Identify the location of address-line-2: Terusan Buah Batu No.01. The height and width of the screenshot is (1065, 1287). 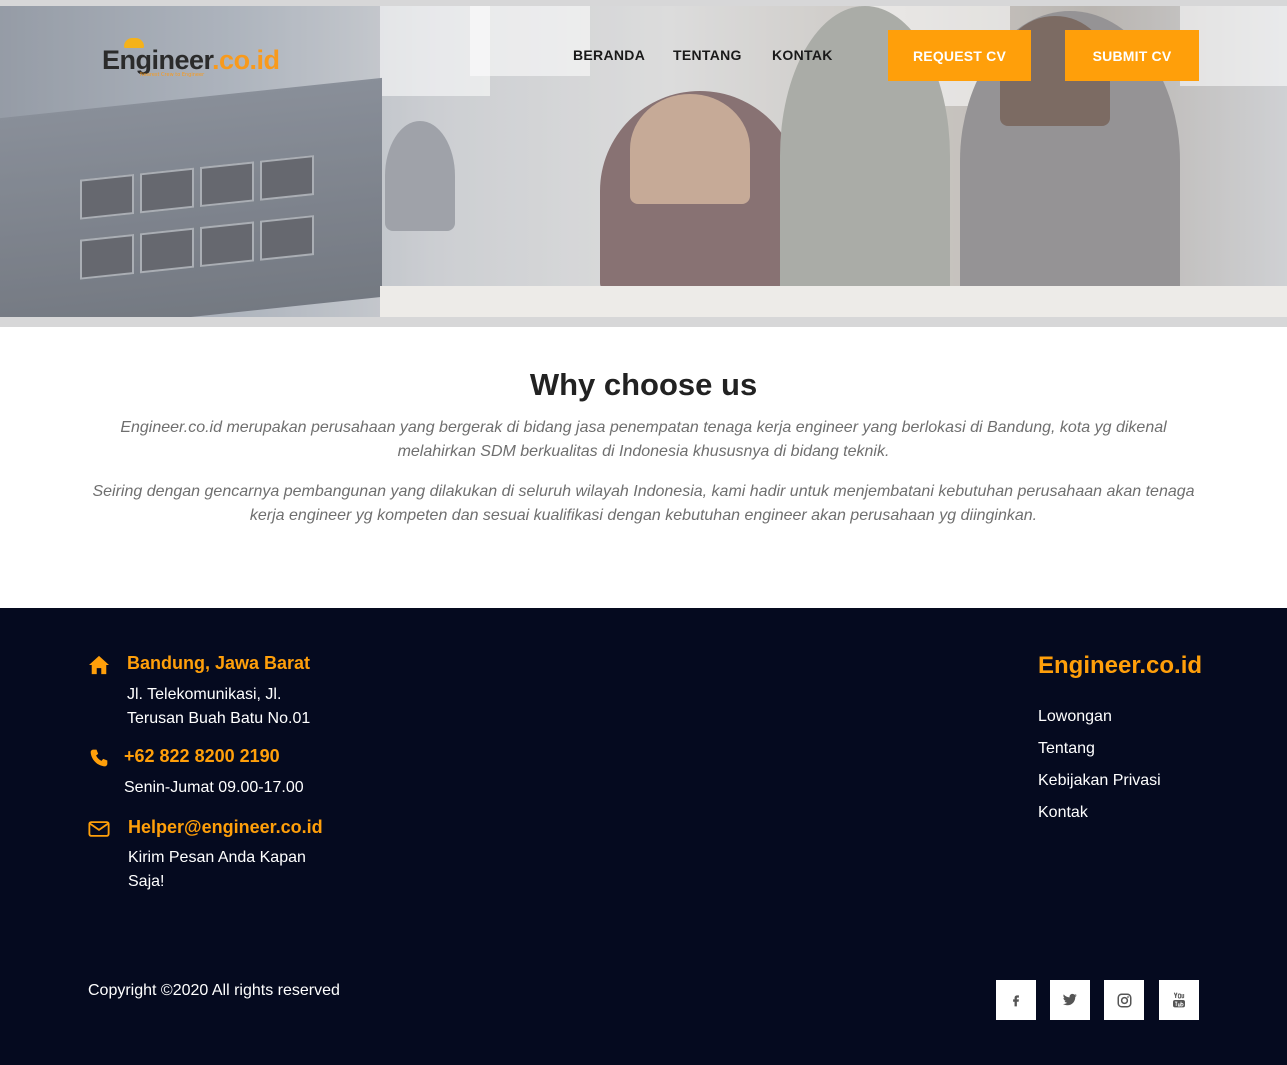
(219, 718).